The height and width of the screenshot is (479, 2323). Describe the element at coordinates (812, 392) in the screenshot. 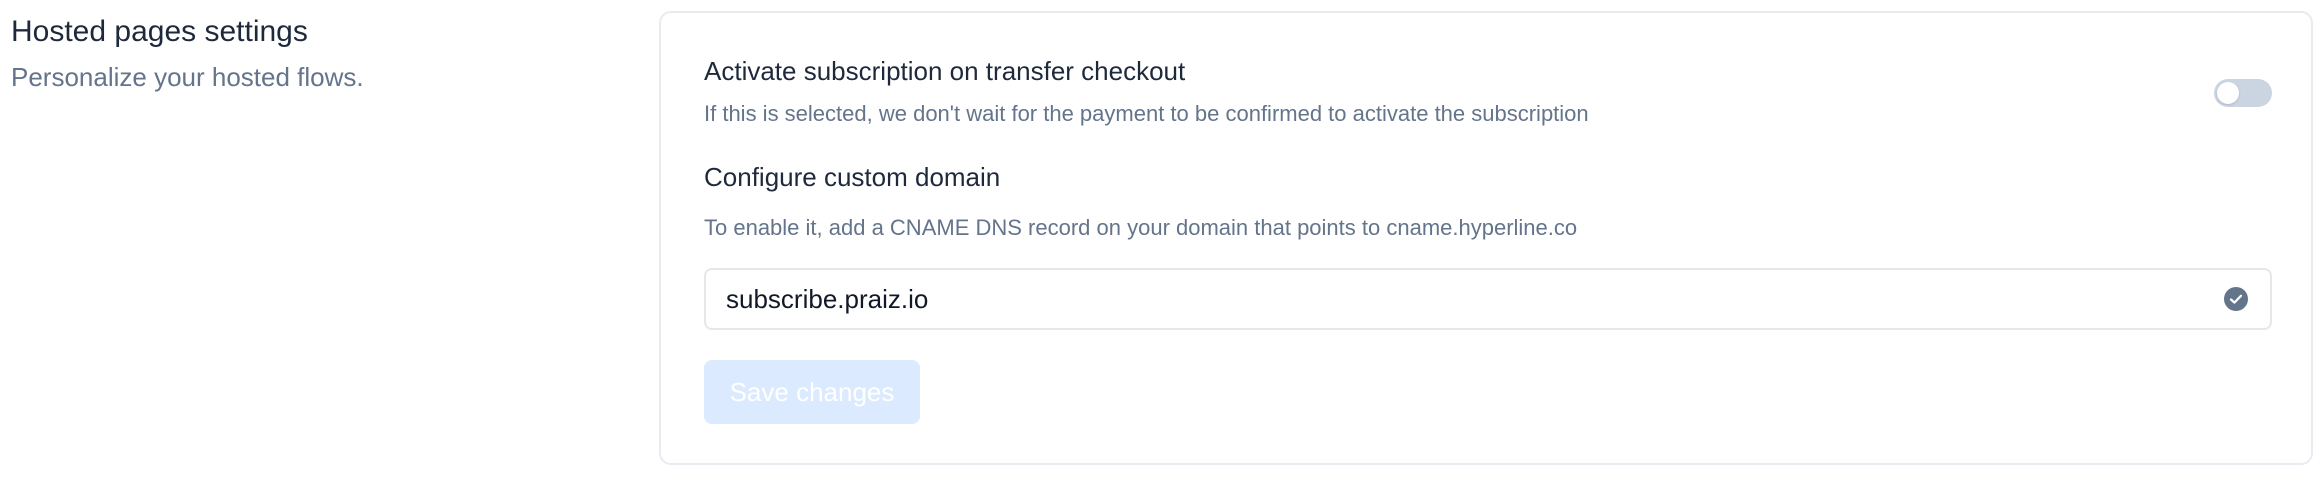

I see `save-changes-button: Save changes` at that location.